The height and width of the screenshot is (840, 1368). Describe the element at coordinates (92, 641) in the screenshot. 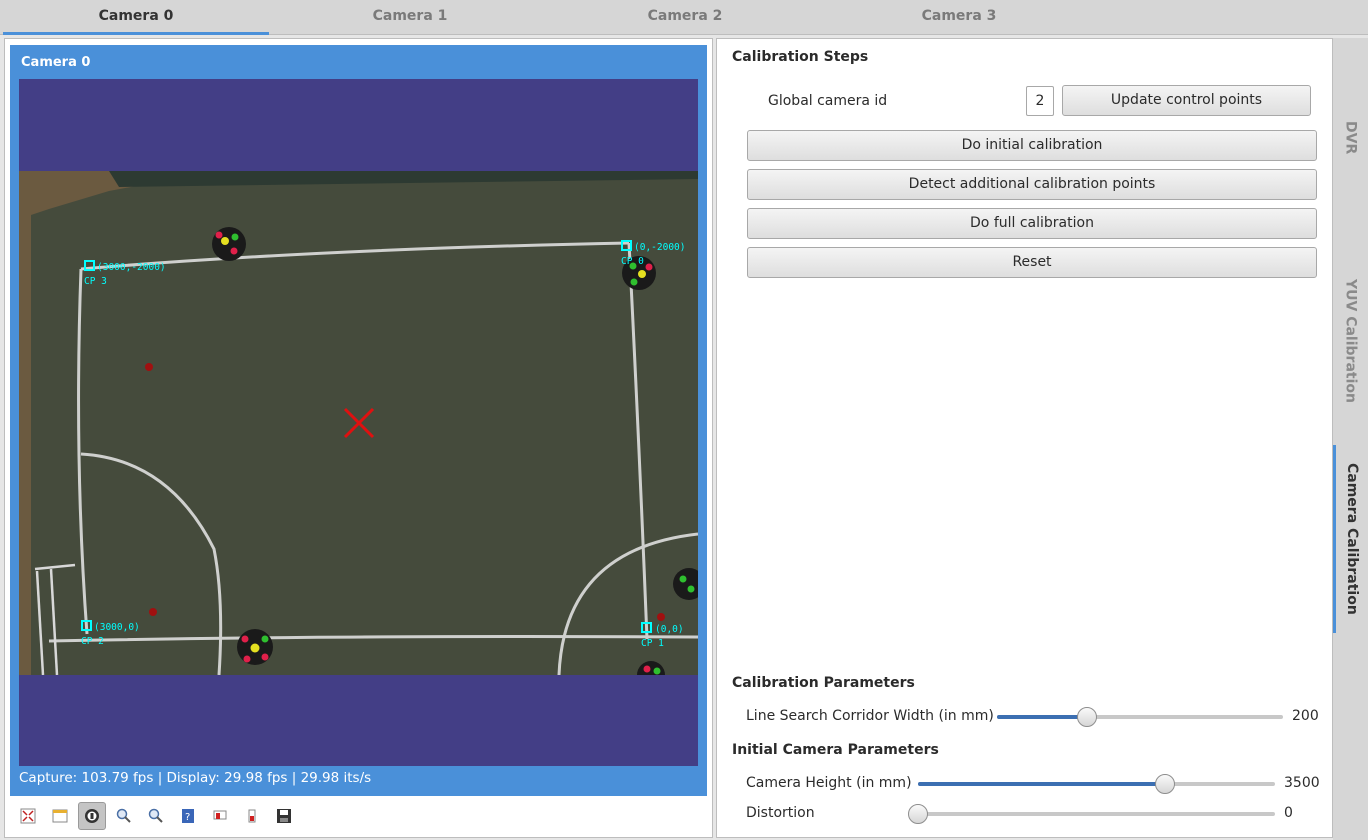

I see `cp2-label: CP 2` at that location.